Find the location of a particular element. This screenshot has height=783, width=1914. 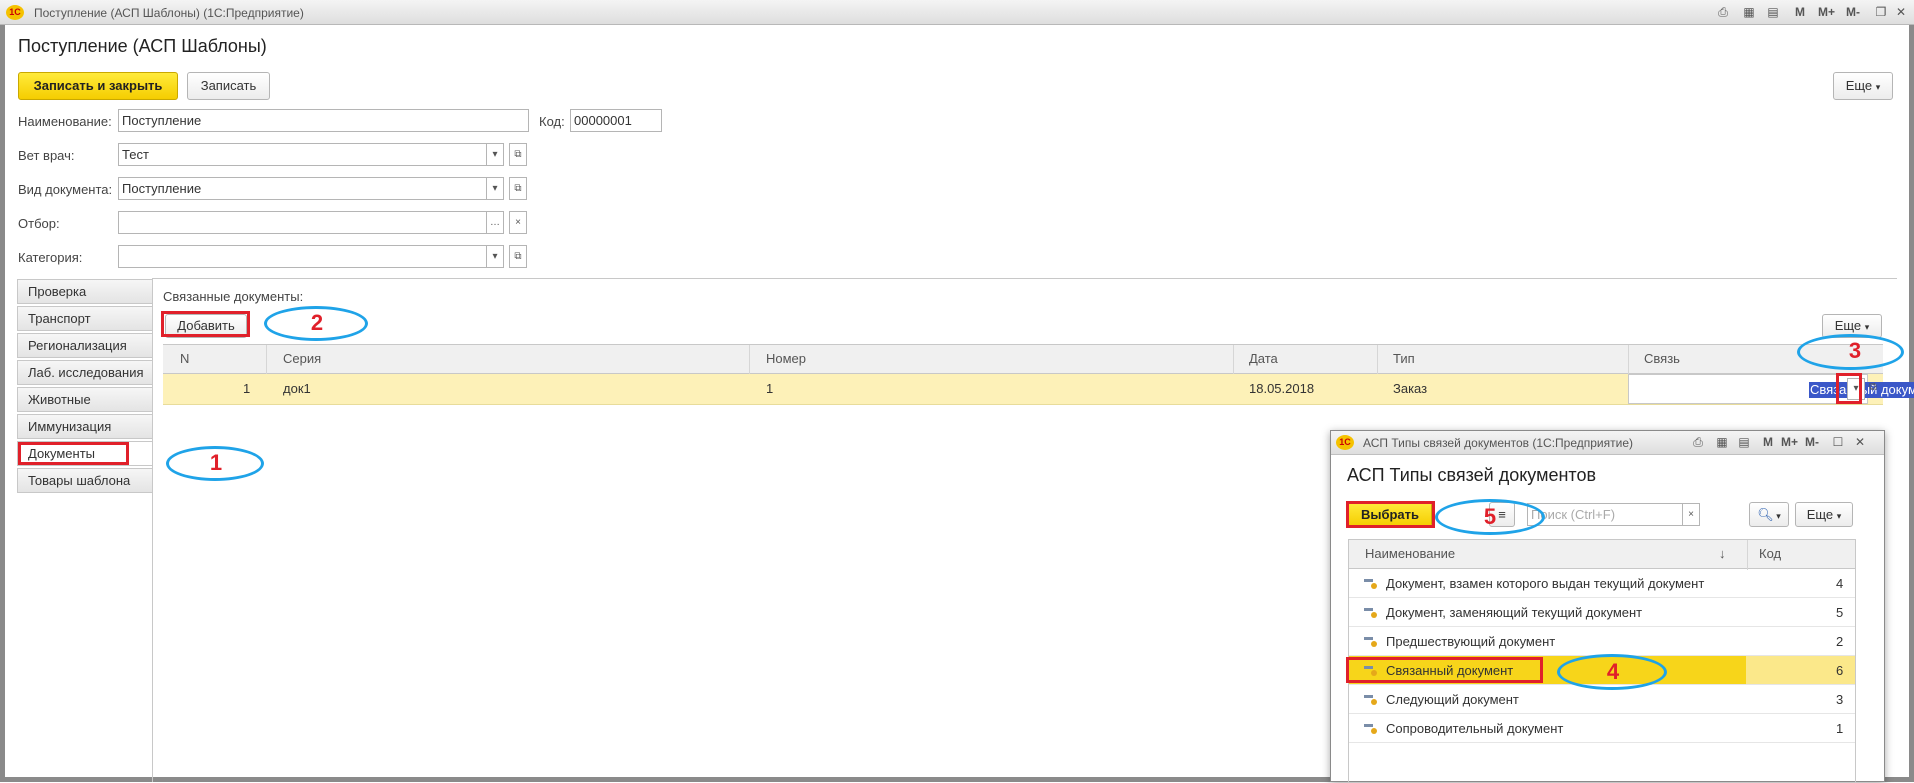

search-clear-icon: × is located at coordinates (1691, 514).